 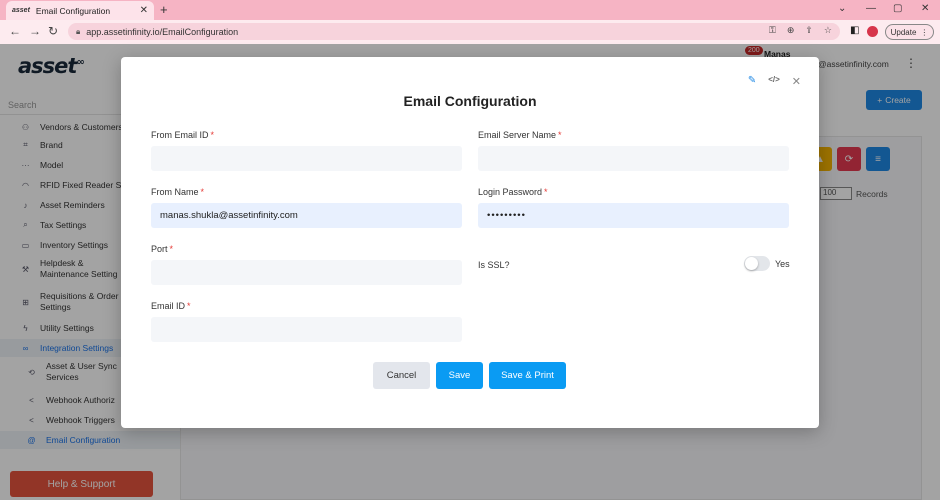 What do you see at coordinates (897, 8) in the screenshot?
I see `maximize-icon: ▢` at bounding box center [897, 8].